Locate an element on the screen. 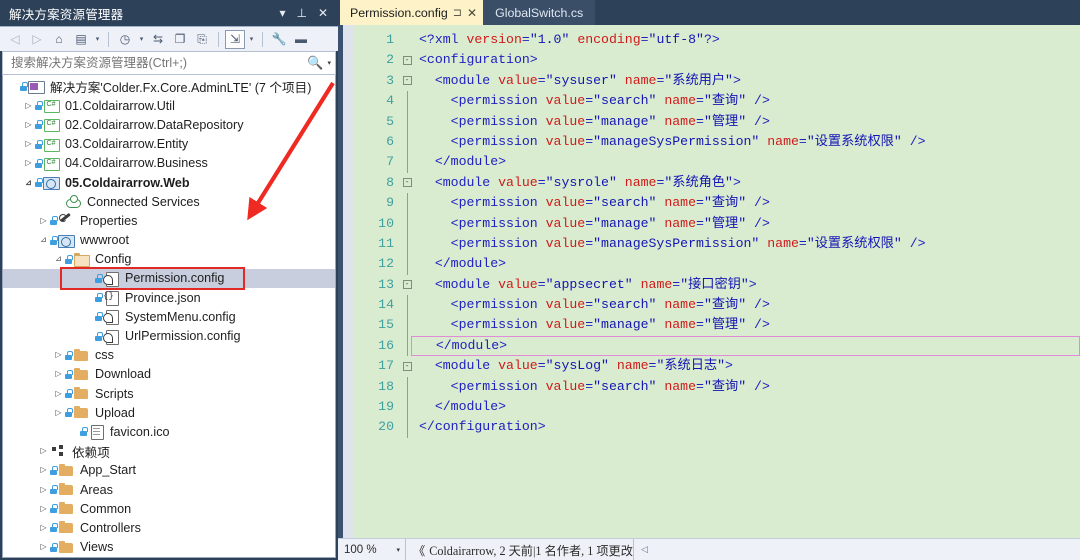 This screenshot has height=560, width=1080. tree-item-views: ▷ Views is located at coordinates (169, 547).